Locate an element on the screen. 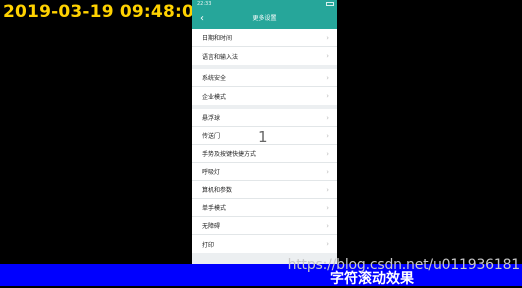  settings-group: 日期和时间 › 语言和输入法 › is located at coordinates (264, 47).